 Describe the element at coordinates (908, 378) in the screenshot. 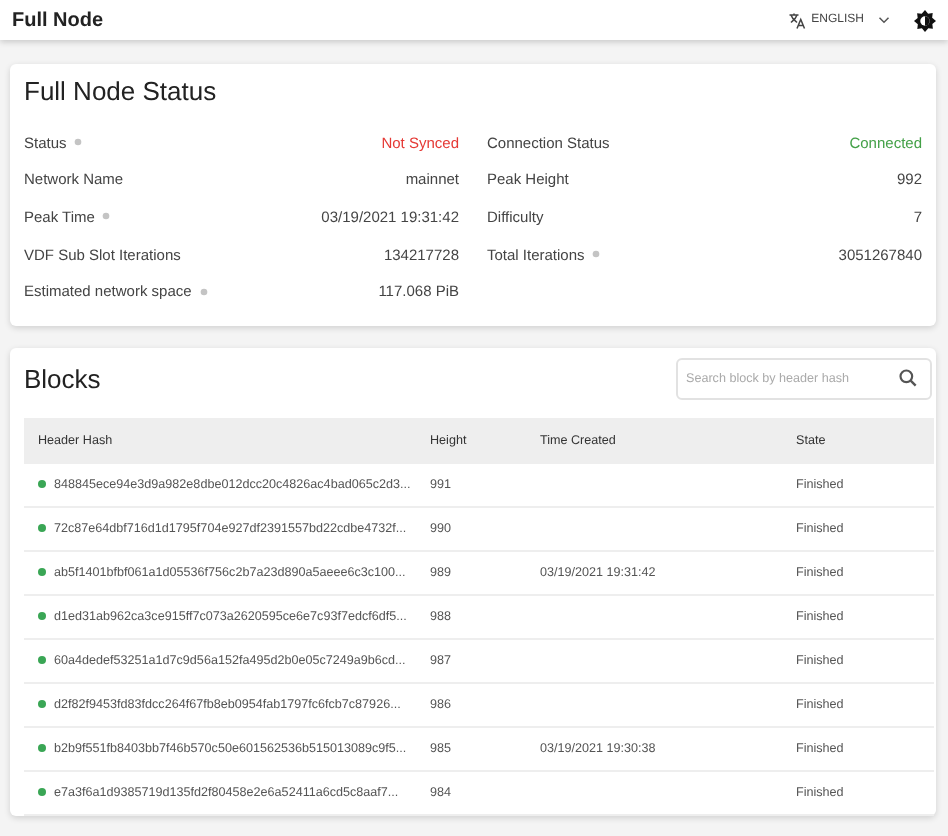

I see `search-icon` at that location.